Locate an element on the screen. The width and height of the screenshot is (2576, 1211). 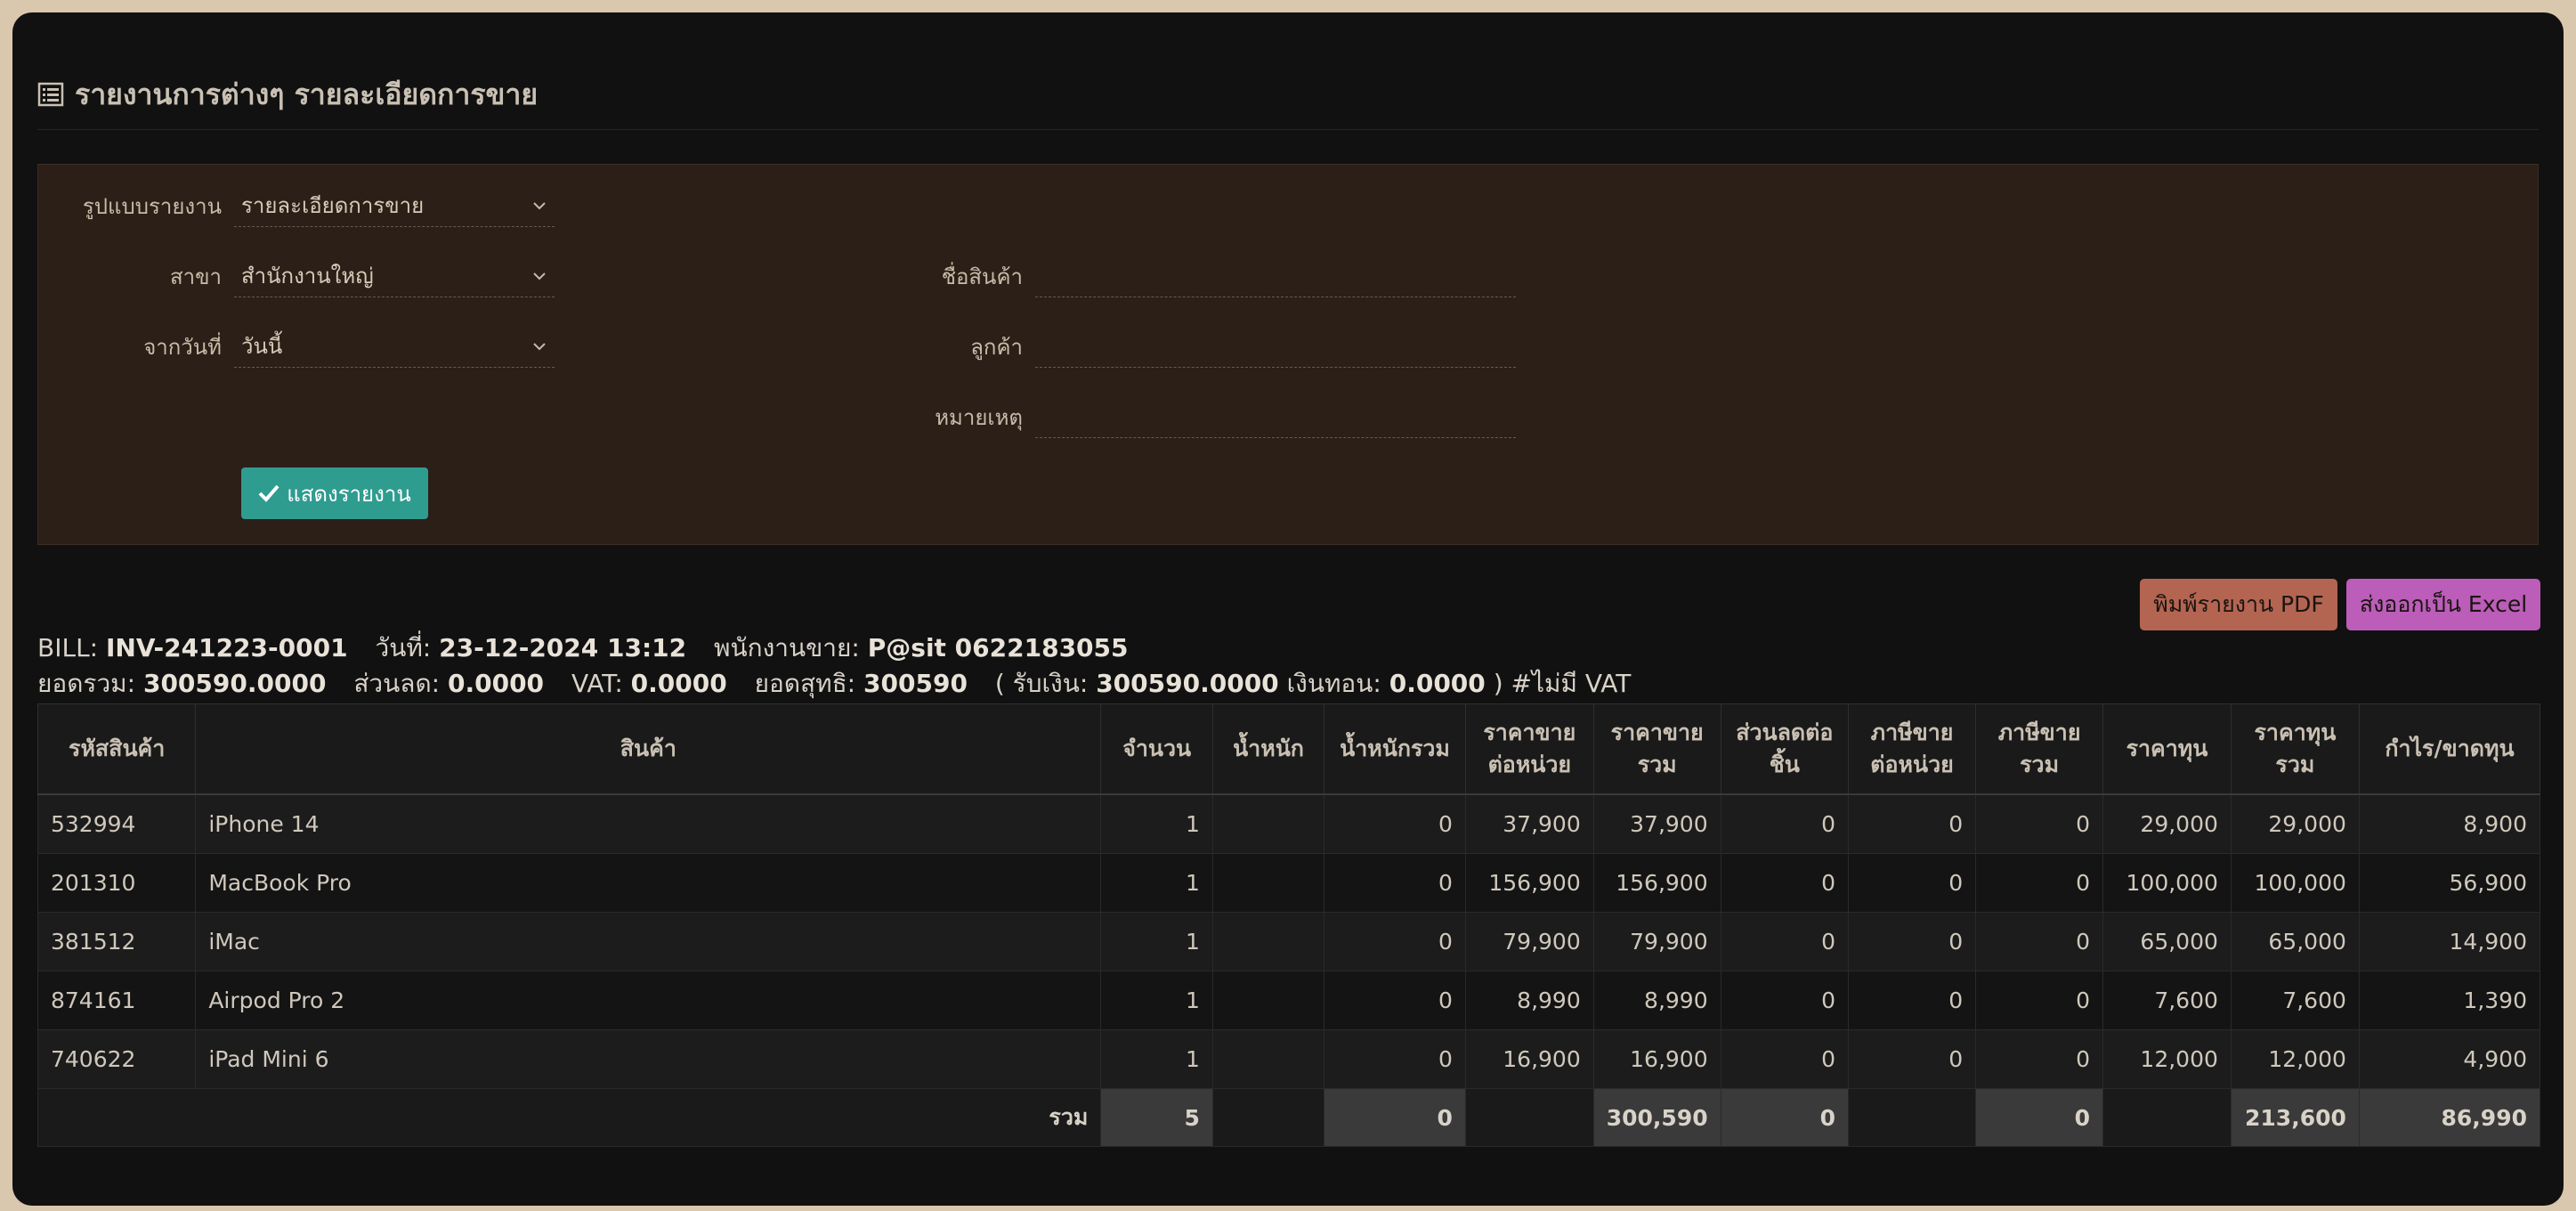
report-type-value: รายละเอียดการขาย is located at coordinates (333, 205).